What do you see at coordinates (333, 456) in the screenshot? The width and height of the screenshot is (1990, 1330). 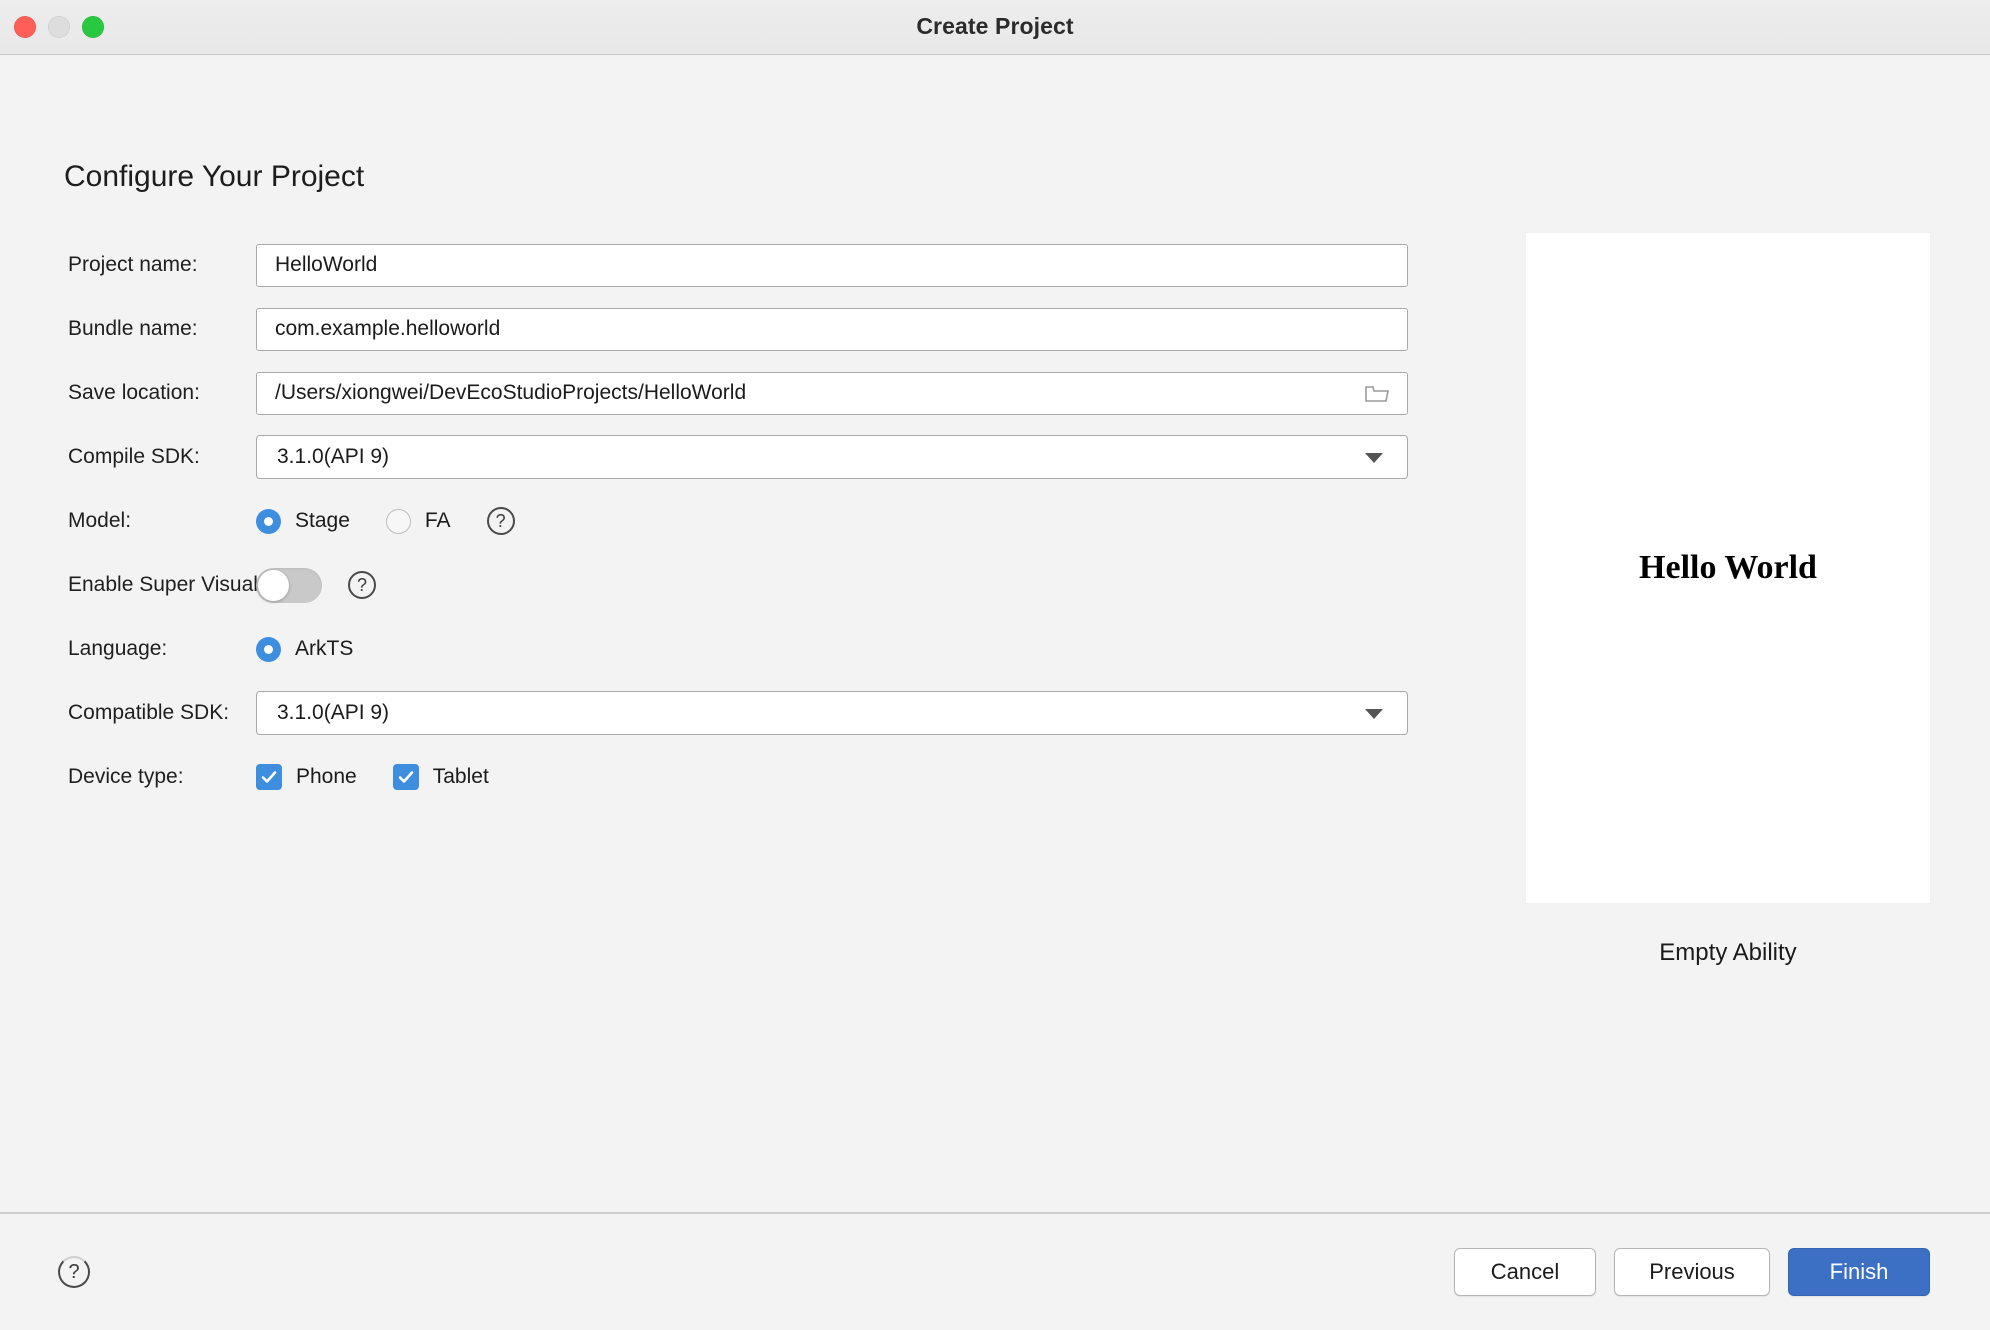 I see `compile-sdk-value: 3.1.0(API 9)` at bounding box center [333, 456].